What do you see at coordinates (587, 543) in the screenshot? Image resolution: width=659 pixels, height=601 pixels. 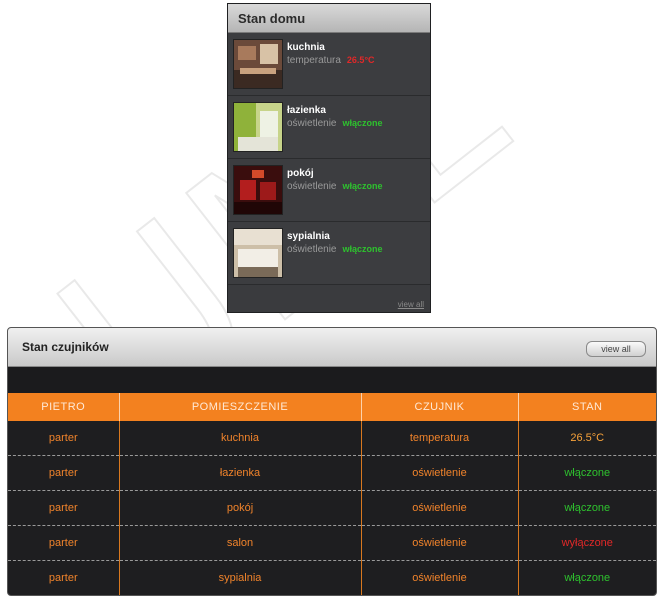 I see `cell-state: wyłączone` at bounding box center [587, 543].